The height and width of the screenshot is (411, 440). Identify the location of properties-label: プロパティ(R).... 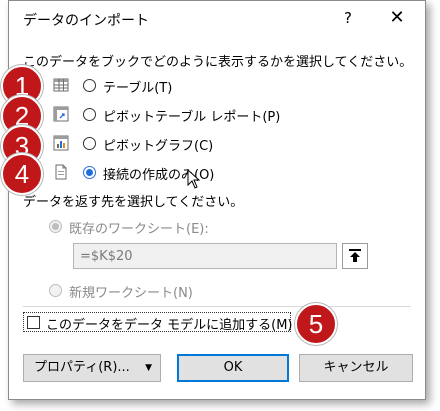
(82, 367).